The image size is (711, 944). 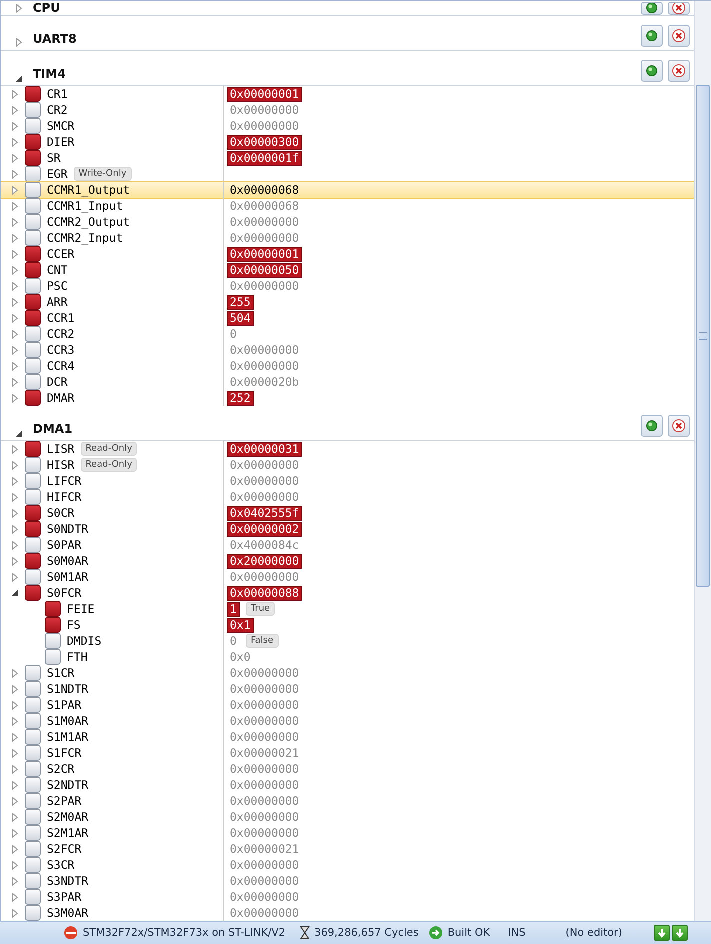 I want to click on register-row: PSC 0x00000000, so click(x=347, y=286).